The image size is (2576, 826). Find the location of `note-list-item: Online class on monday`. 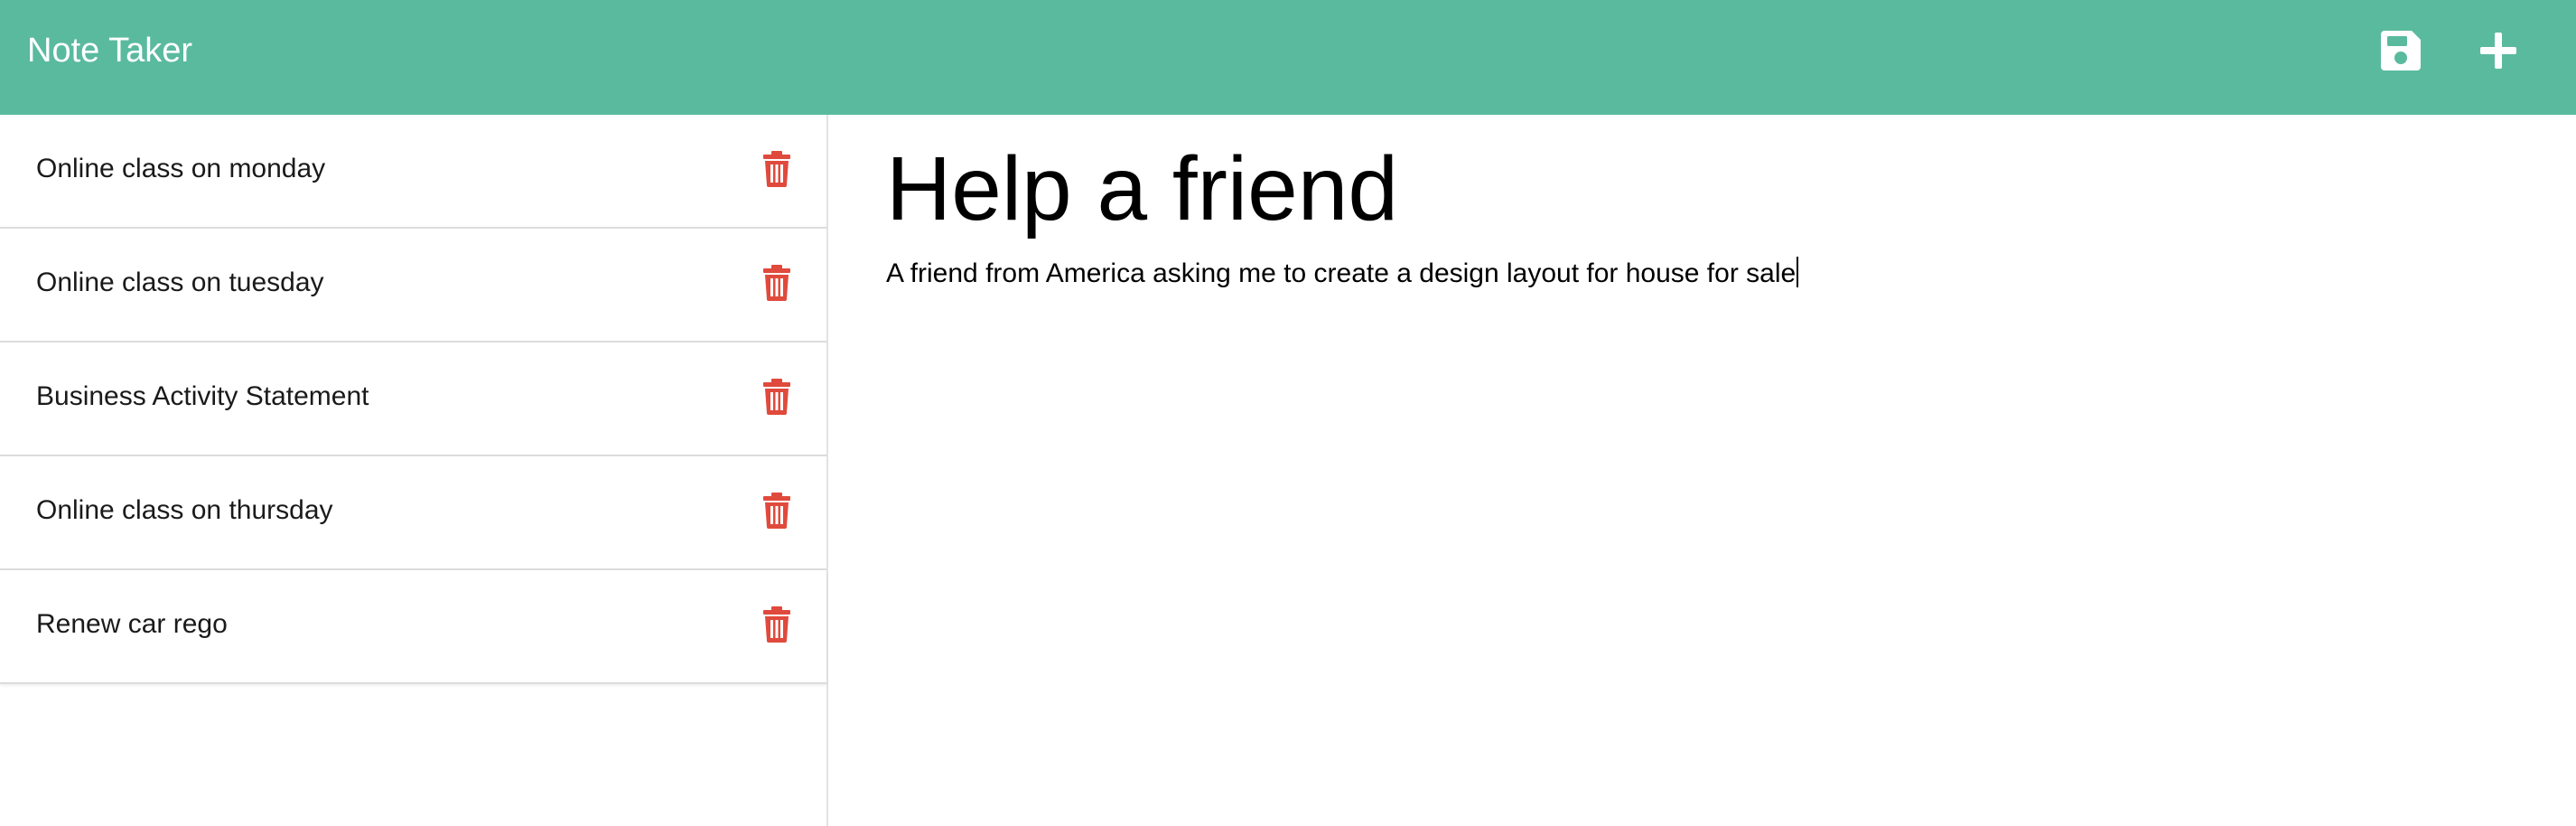

note-list-item: Online class on monday is located at coordinates (413, 172).